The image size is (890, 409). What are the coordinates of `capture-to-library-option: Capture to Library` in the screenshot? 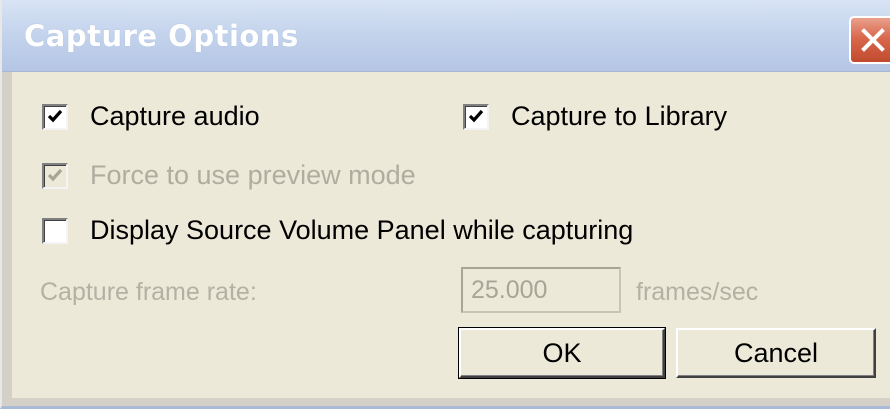 It's located at (595, 116).